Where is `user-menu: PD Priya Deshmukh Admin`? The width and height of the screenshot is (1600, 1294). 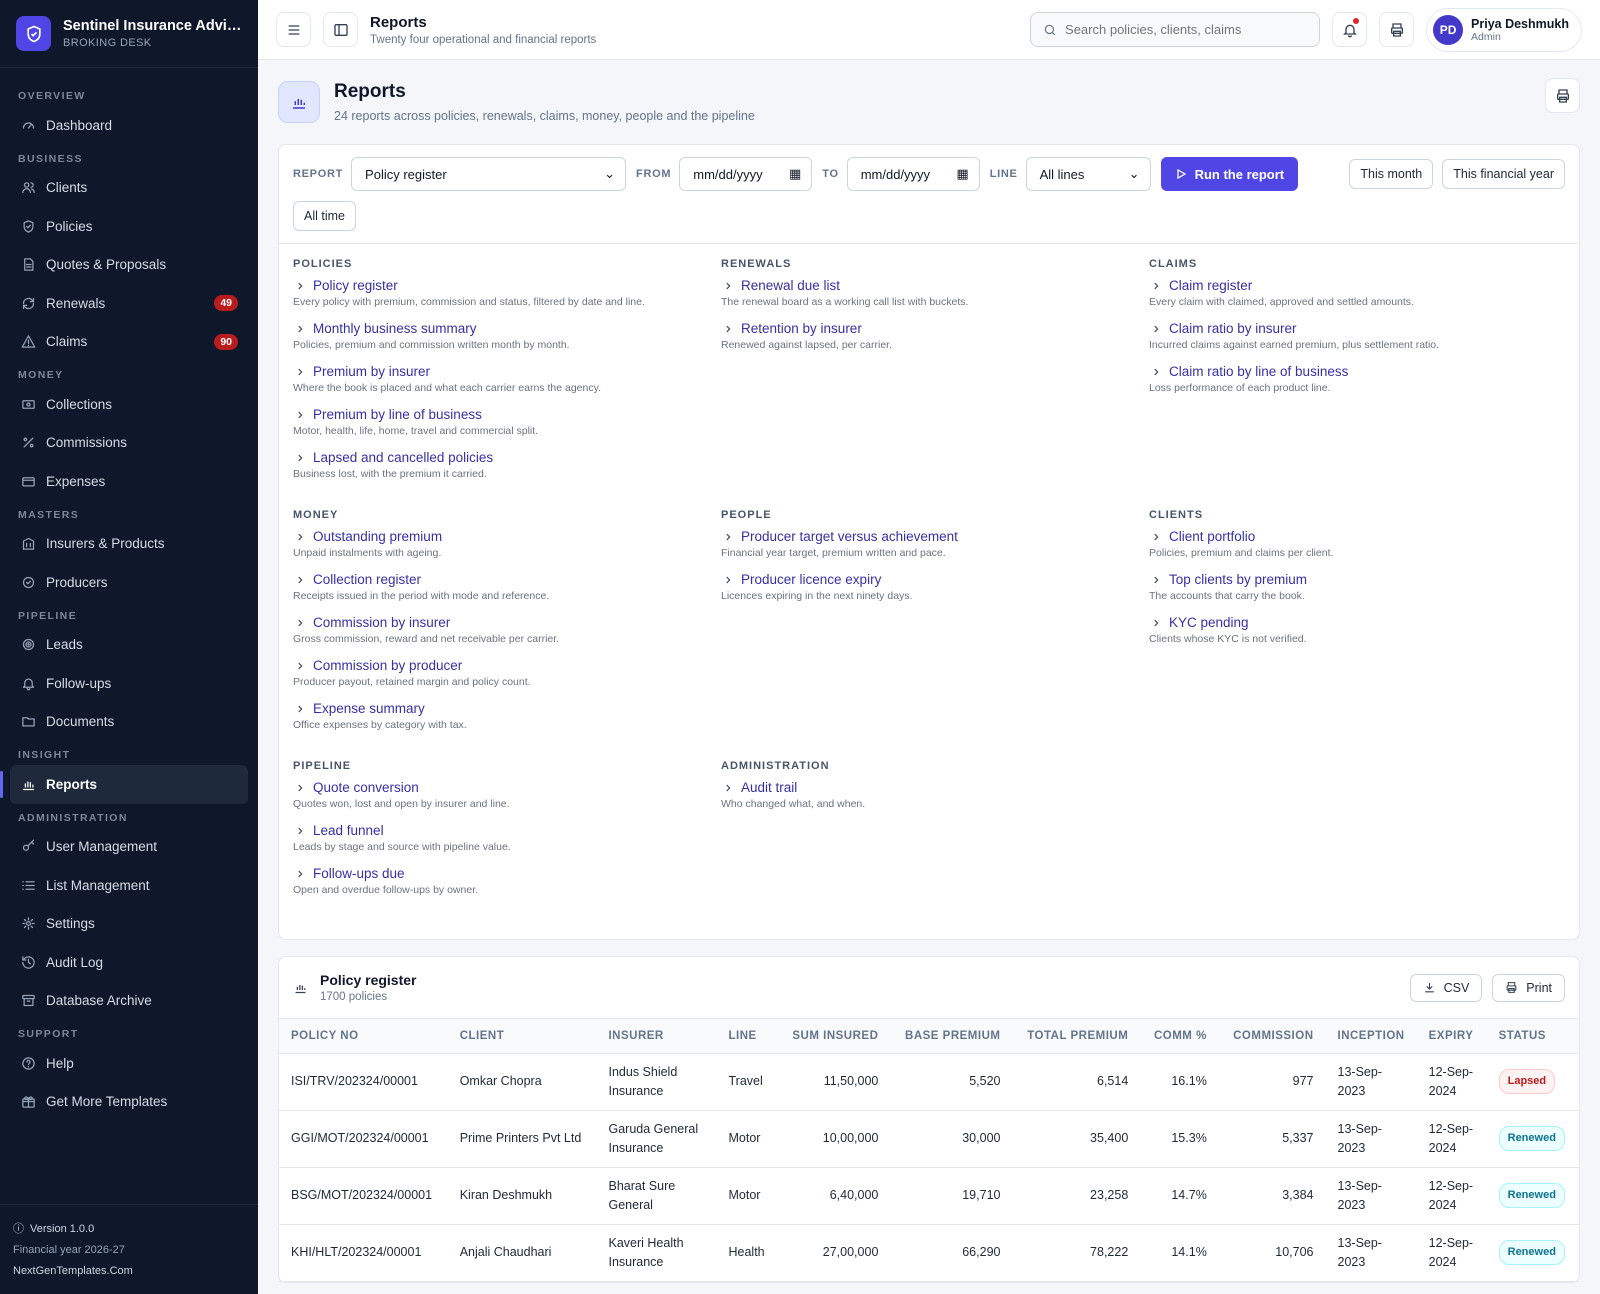
user-menu: PD Priya Deshmukh Admin is located at coordinates (1504, 29).